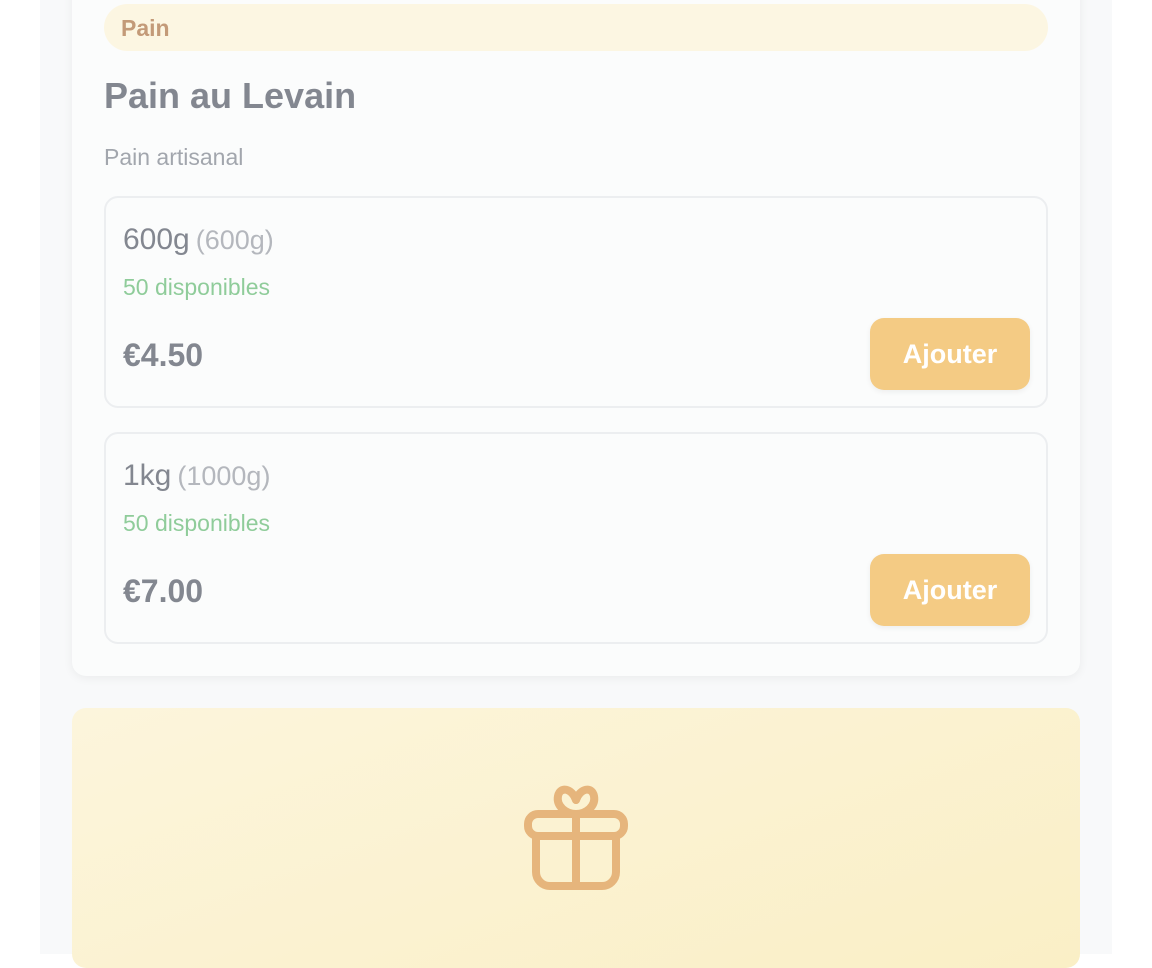  What do you see at coordinates (234, 240) in the screenshot?
I see `variant-weight: (600g)` at bounding box center [234, 240].